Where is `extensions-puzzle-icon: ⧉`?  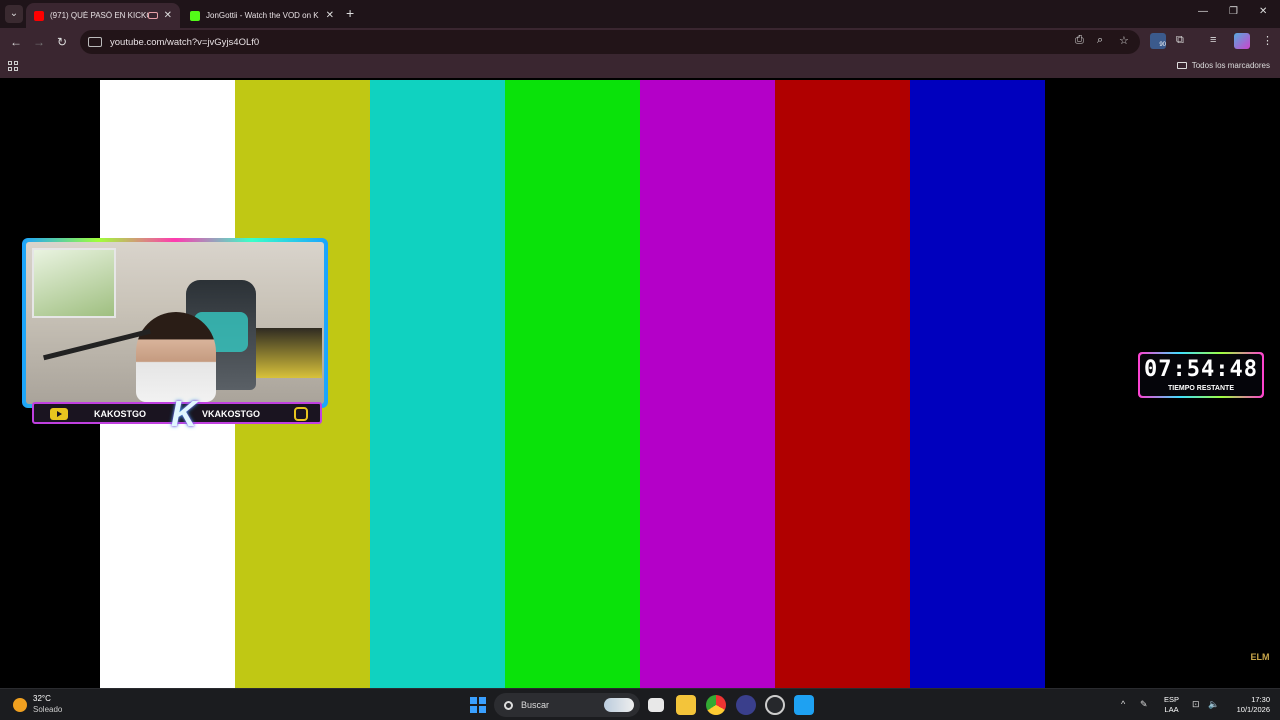 extensions-puzzle-icon: ⧉ is located at coordinates (1180, 40).